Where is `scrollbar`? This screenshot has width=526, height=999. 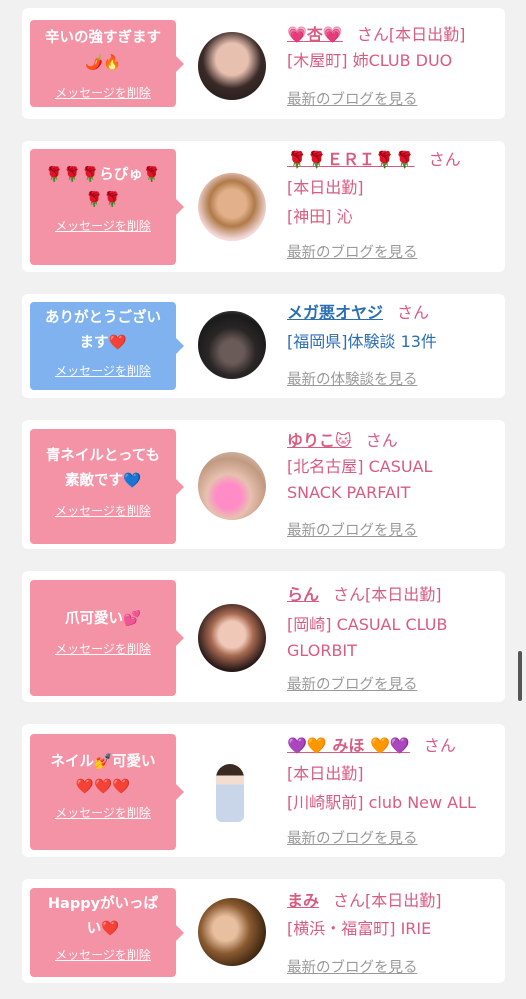
scrollbar is located at coordinates (520, 676).